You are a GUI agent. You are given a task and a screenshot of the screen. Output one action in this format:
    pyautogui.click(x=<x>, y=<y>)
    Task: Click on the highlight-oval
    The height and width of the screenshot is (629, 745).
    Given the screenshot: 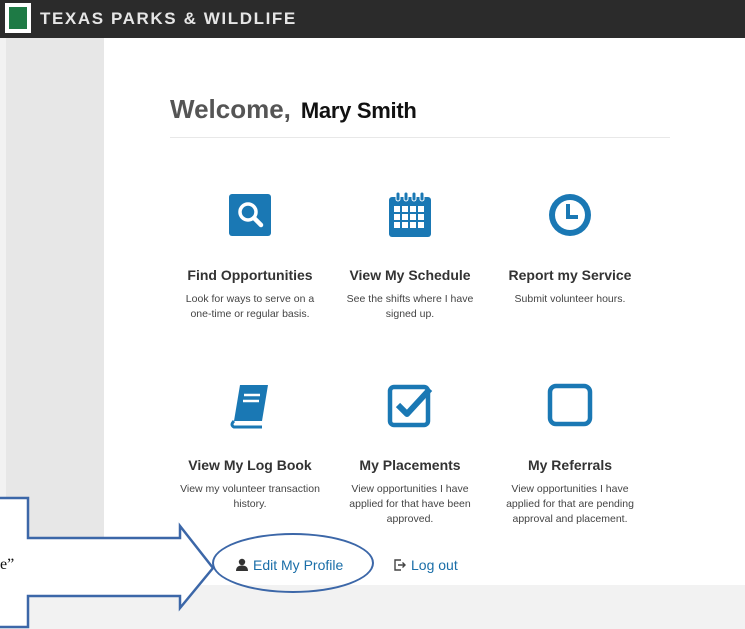 What is the action you would take?
    pyautogui.click(x=293, y=563)
    